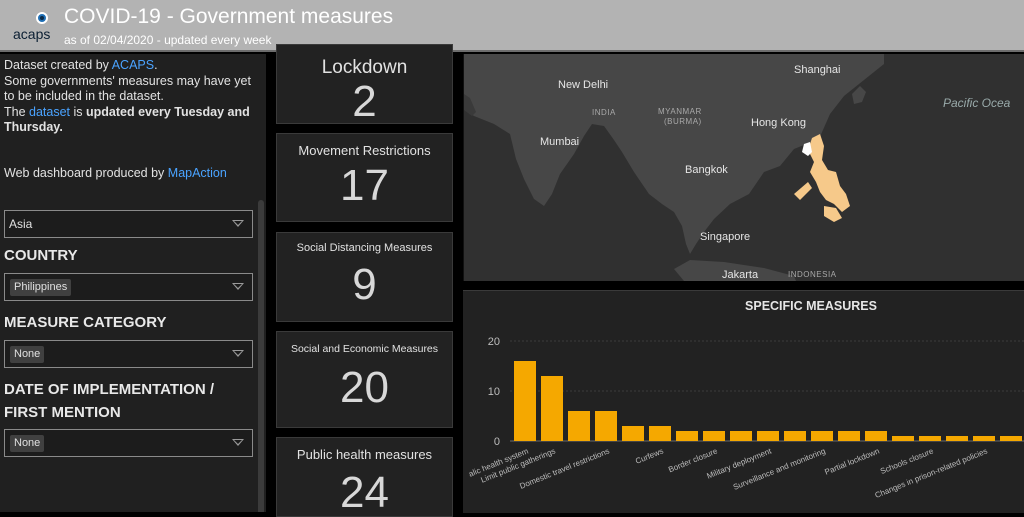 The height and width of the screenshot is (517, 1024). I want to click on tile-label: Public health measures, so click(364, 454).